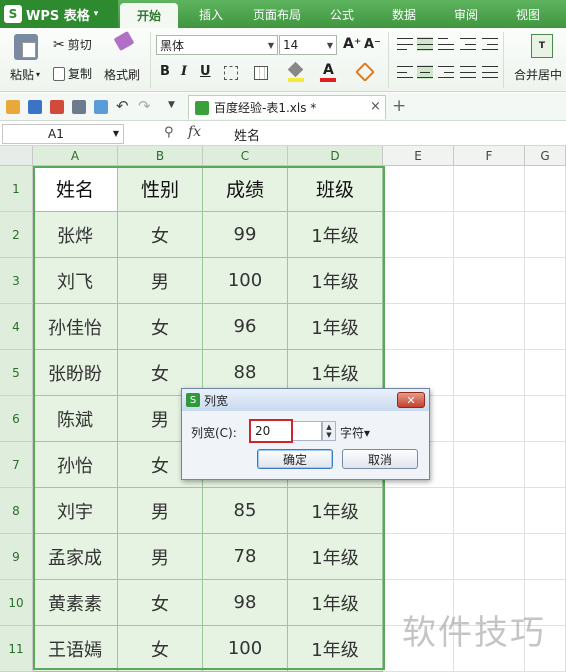  What do you see at coordinates (405, 72) in the screenshot?
I see `align-left-icon` at bounding box center [405, 72].